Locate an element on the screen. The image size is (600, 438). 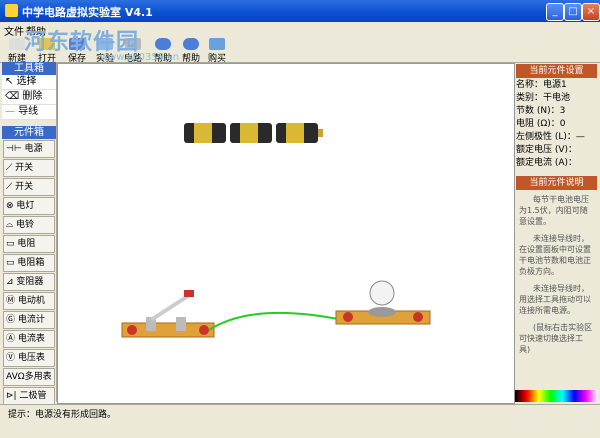
buy-button: 购买 is located at coordinates (217, 51).